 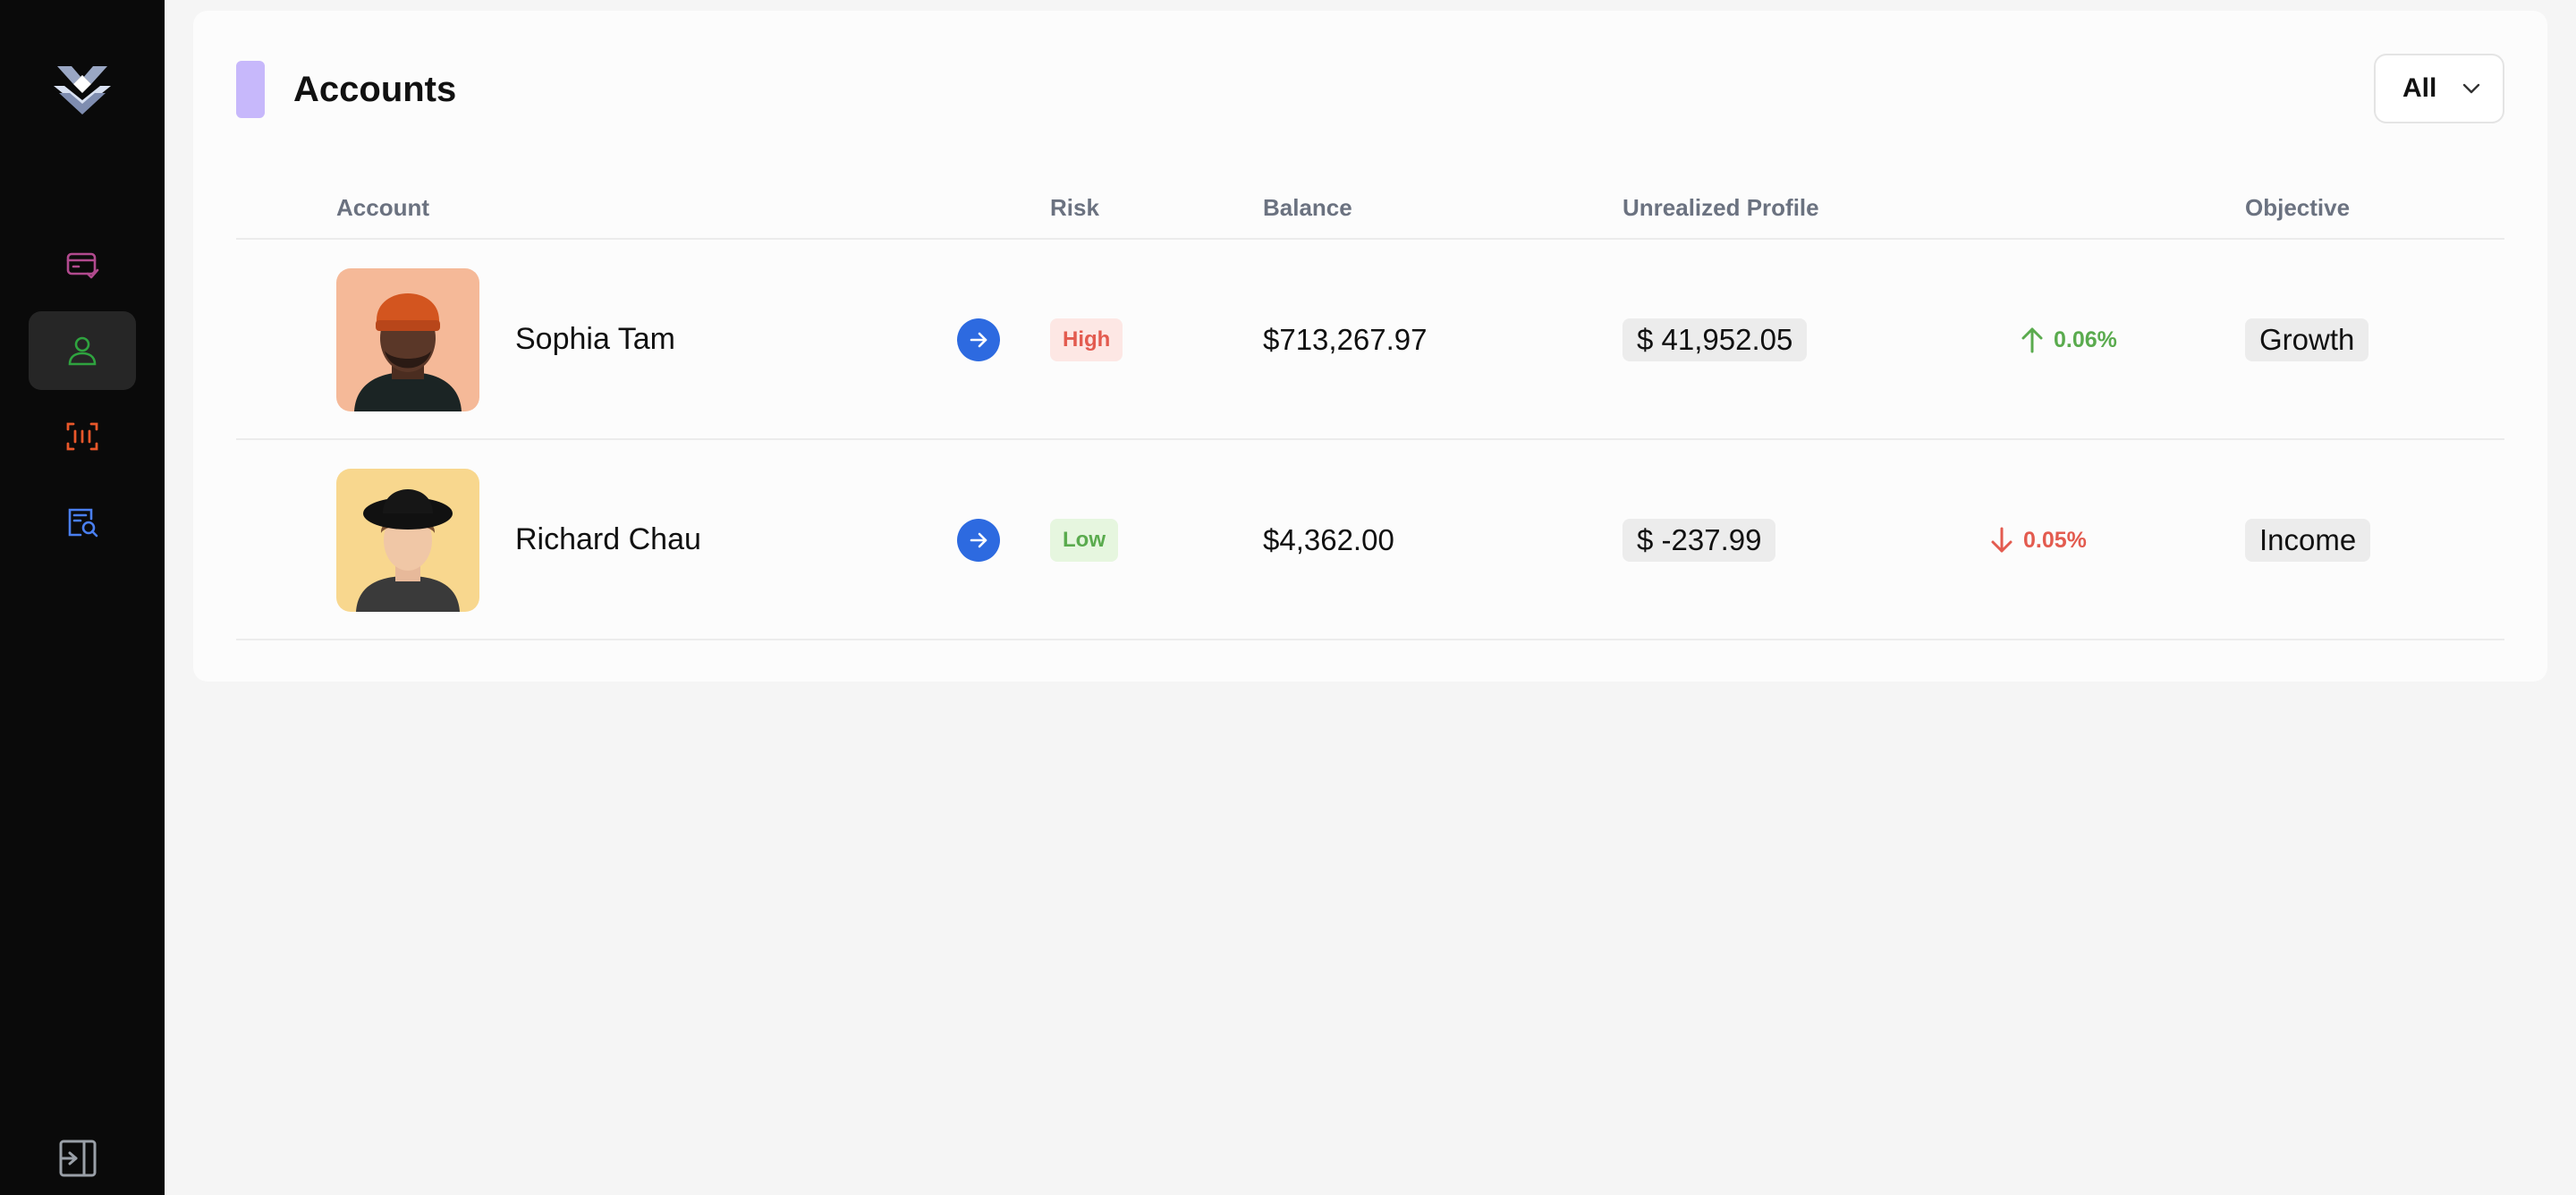 I want to click on account-name: Sophia Tam, so click(x=595, y=339).